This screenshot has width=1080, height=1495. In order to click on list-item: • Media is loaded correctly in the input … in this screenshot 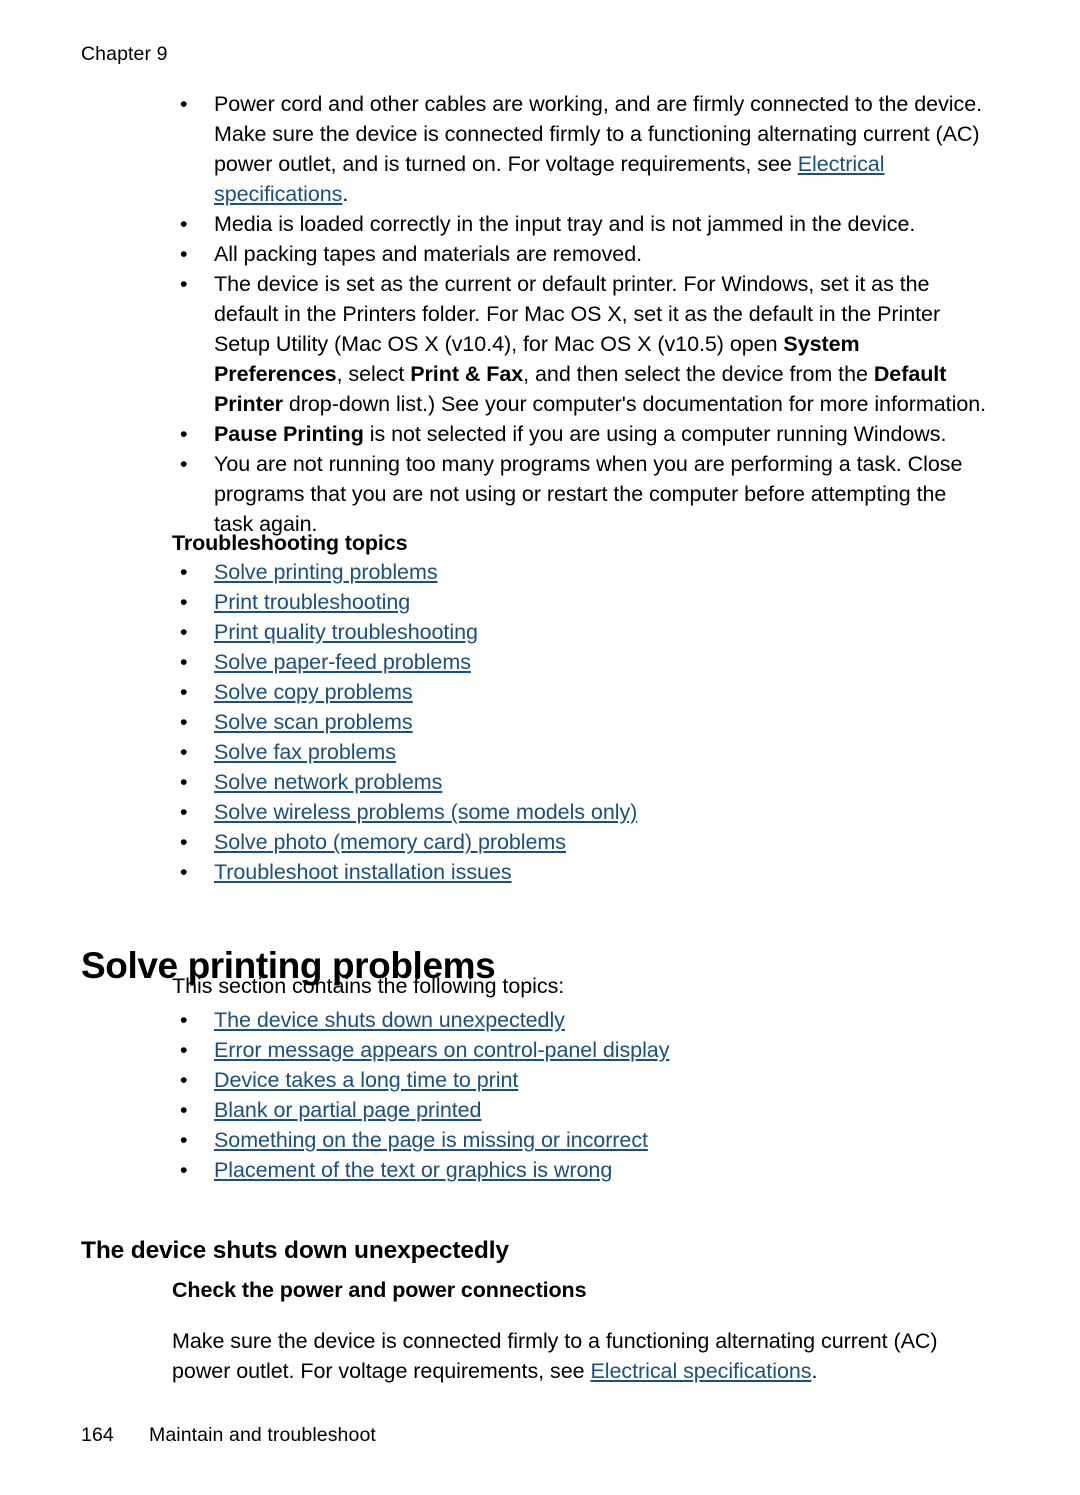, I will do `click(581, 224)`.